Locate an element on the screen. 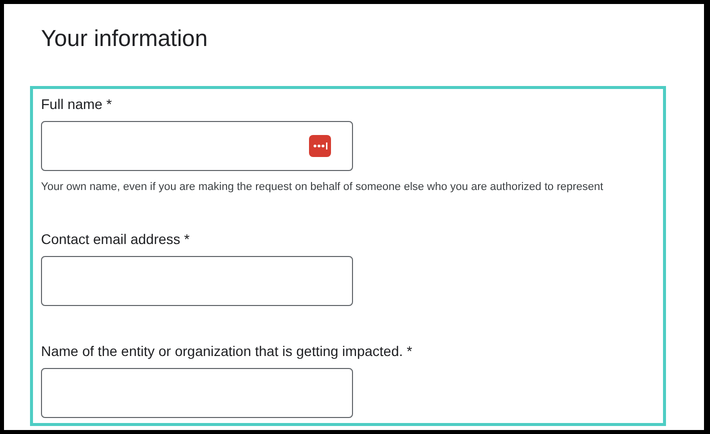  field-label: Name of the entity or organization that is getting impacted. * is located at coordinates (227, 351).